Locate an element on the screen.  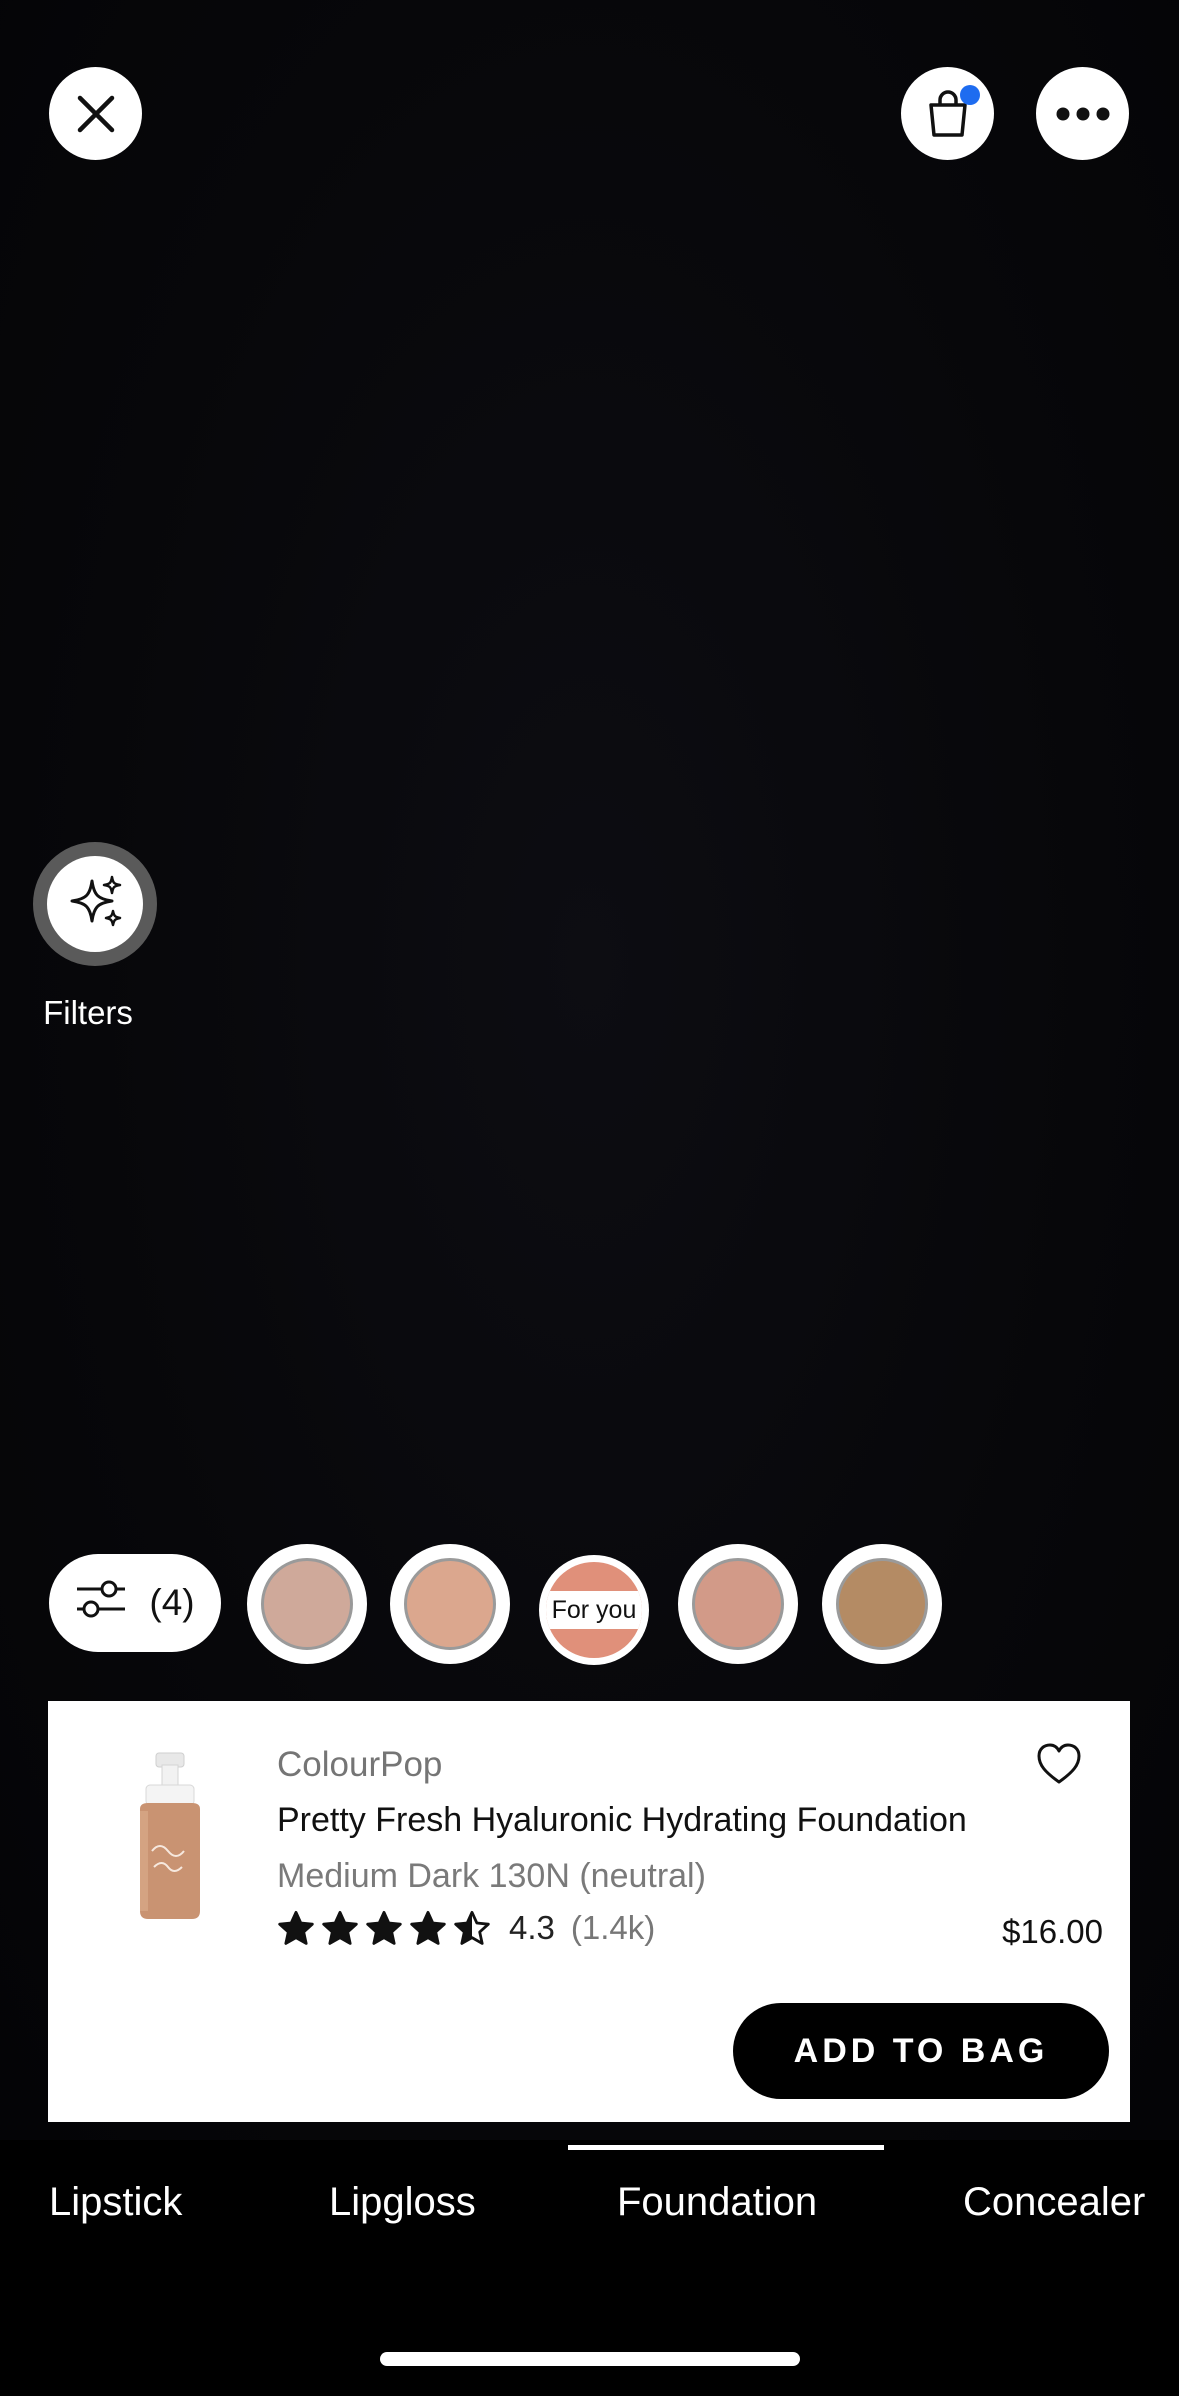
product-price: $16.00 is located at coordinates (1052, 1931).